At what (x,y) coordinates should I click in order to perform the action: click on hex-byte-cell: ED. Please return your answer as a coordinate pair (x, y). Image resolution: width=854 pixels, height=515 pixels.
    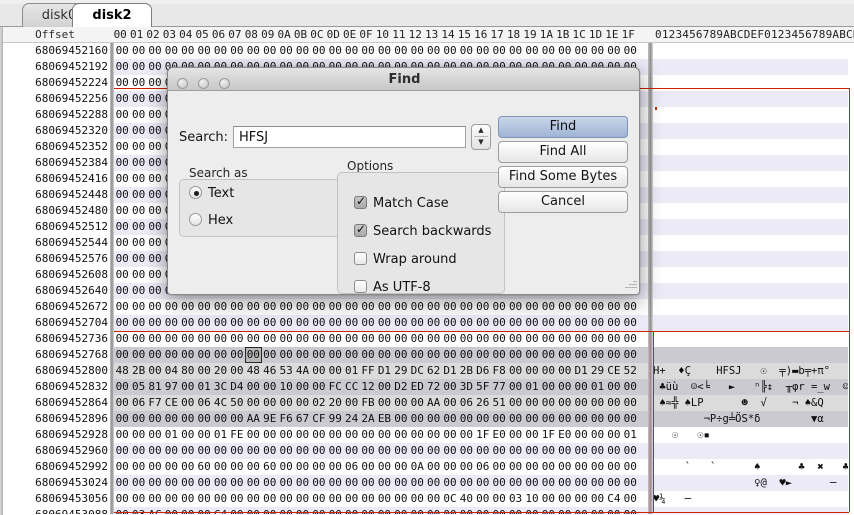
    Looking at the image, I should click on (417, 387).